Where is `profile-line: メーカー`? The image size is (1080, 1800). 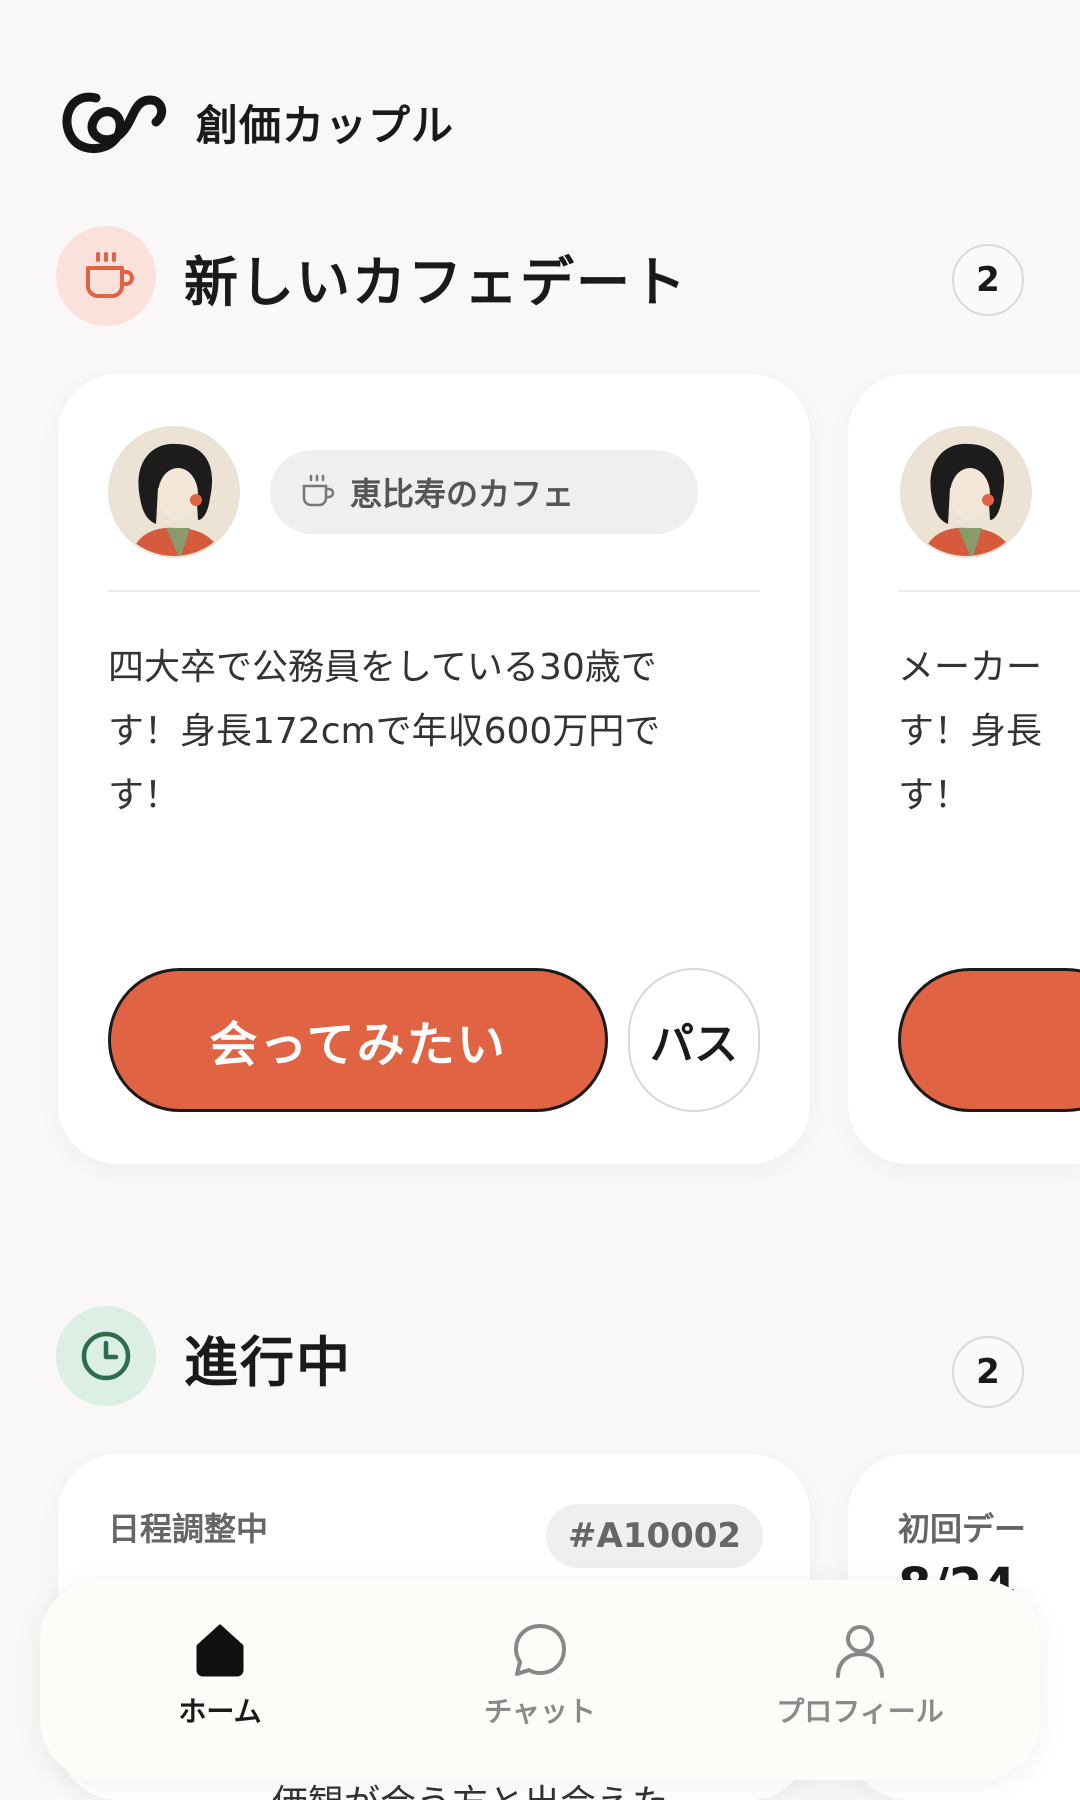
profile-line: メーカー is located at coordinates (970, 667).